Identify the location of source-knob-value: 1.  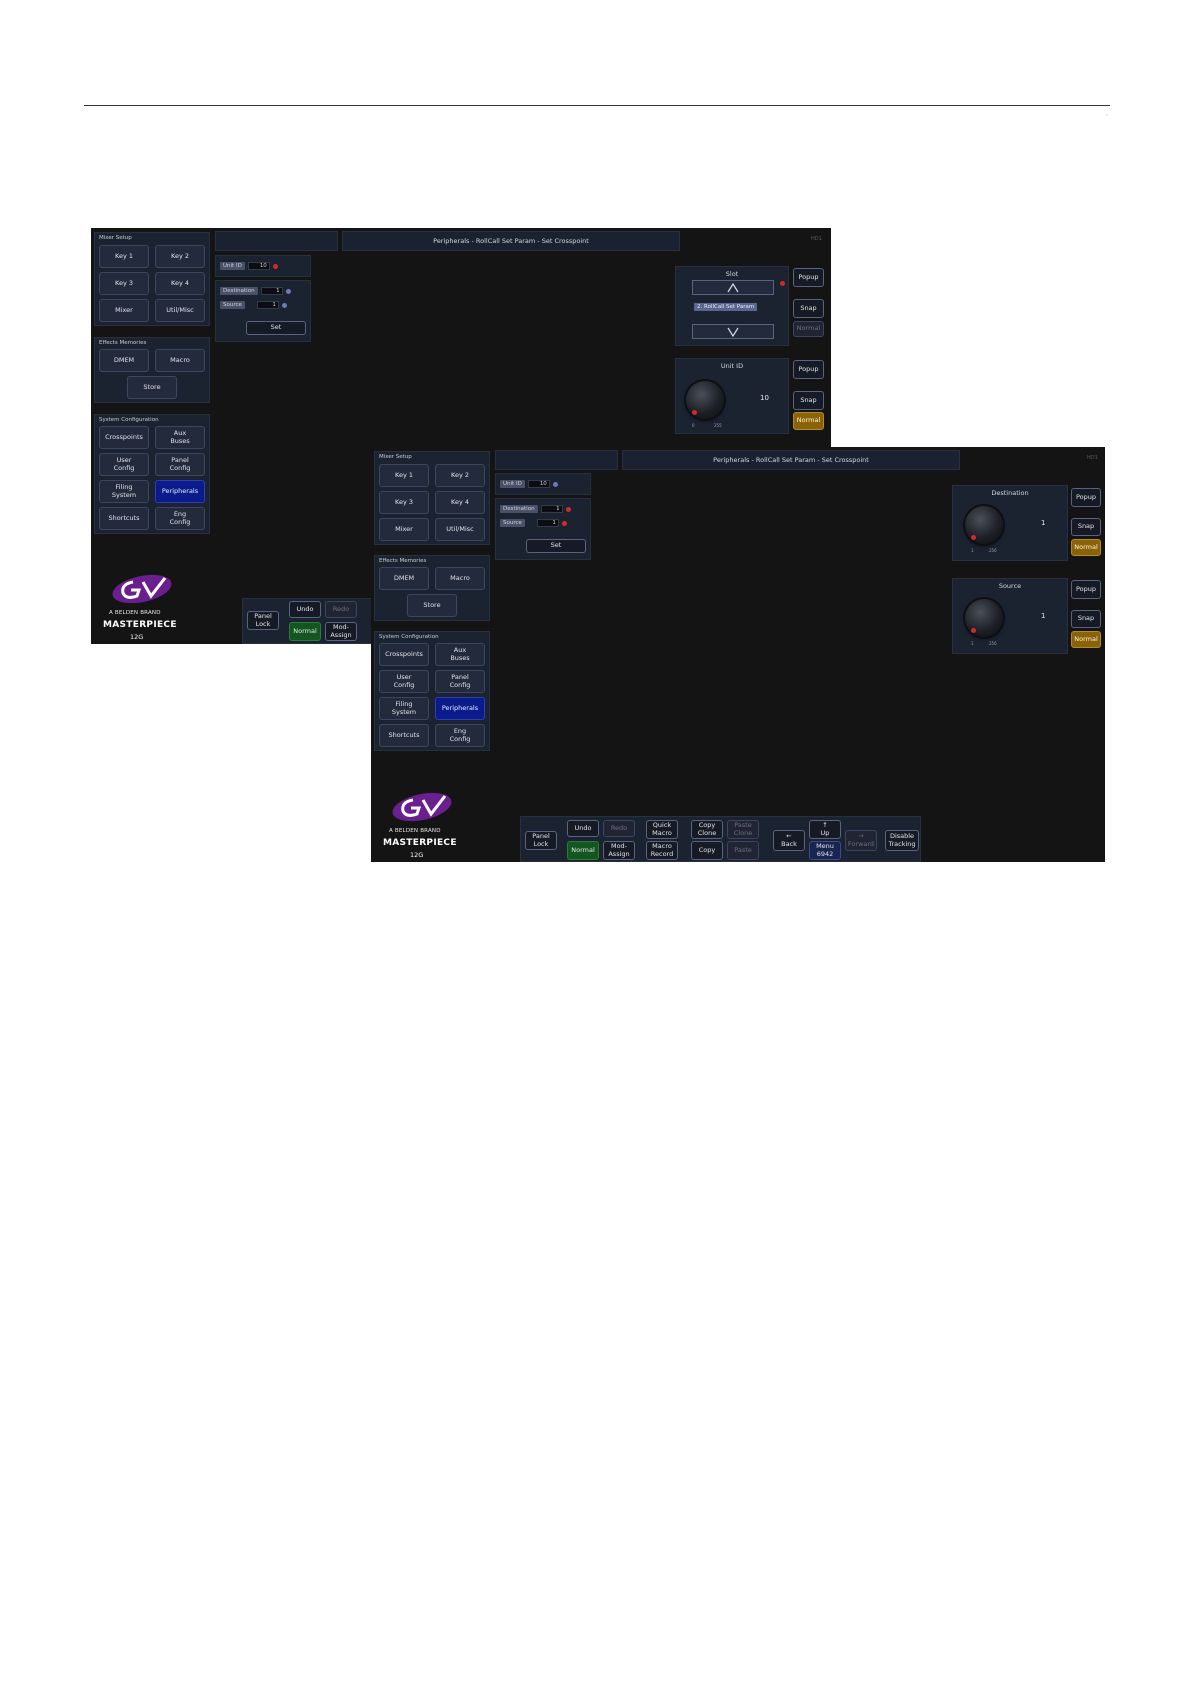
(1043, 616).